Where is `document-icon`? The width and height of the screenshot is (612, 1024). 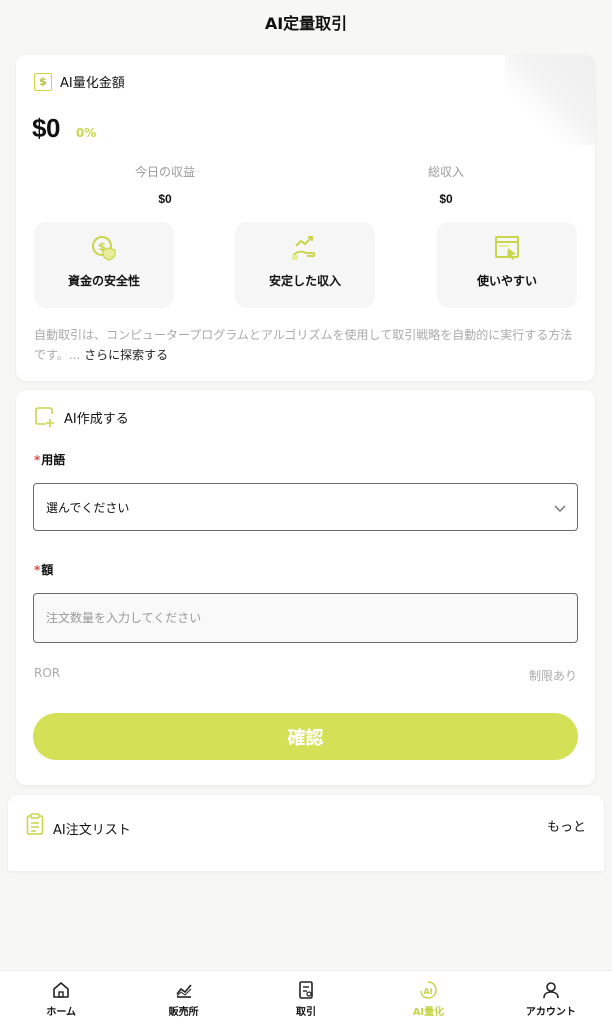
document-icon is located at coordinates (306, 990).